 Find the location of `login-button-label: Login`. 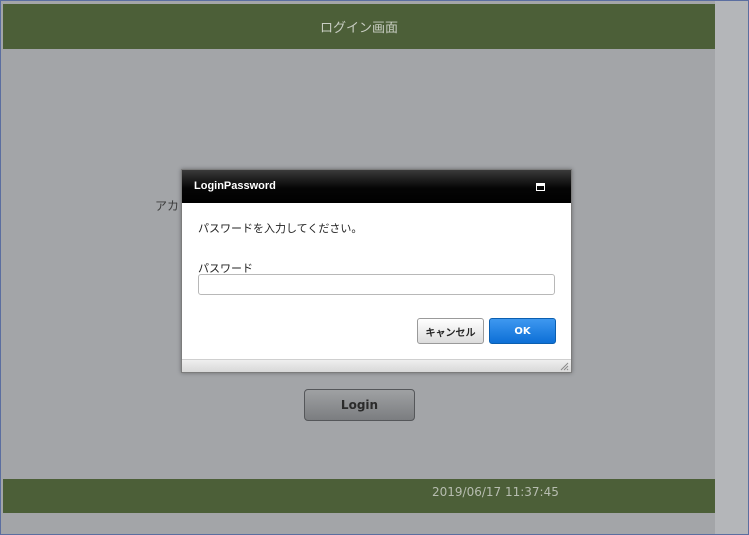

login-button-label: Login is located at coordinates (359, 405).